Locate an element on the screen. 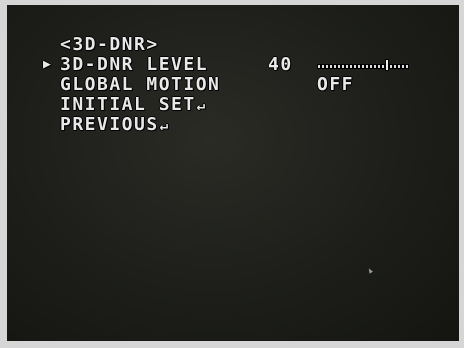 The image size is (464, 348). global-motion-value: OFF is located at coordinates (335, 84).